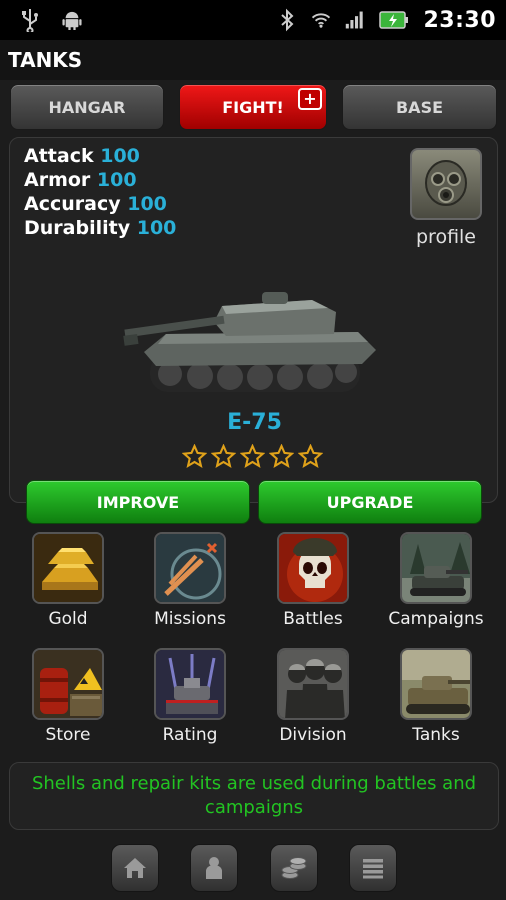  I want to click on profile-button, so click(446, 184).